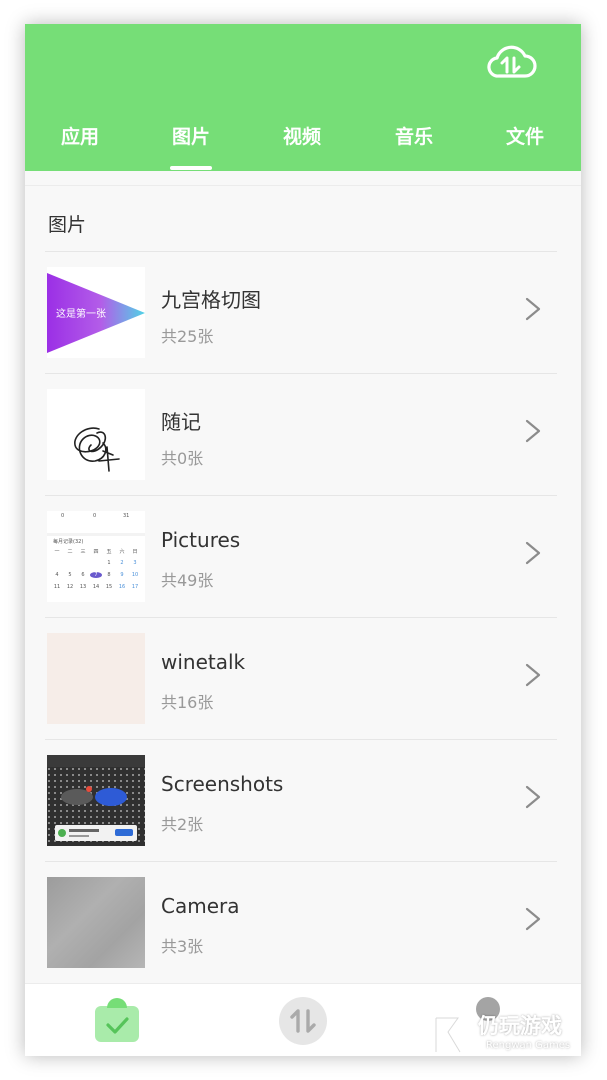 The width and height of the screenshot is (607, 1080). I want to click on calendar-weekday: 六, so click(122, 552).